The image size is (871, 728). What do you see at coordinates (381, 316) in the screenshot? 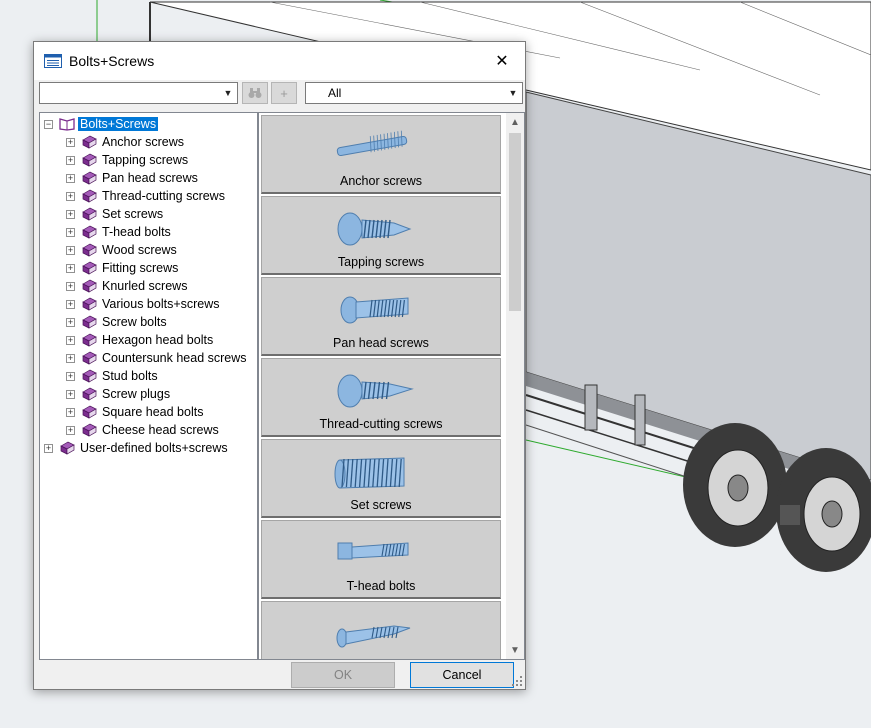
I see `gallery-tile: Pan head screws` at bounding box center [381, 316].